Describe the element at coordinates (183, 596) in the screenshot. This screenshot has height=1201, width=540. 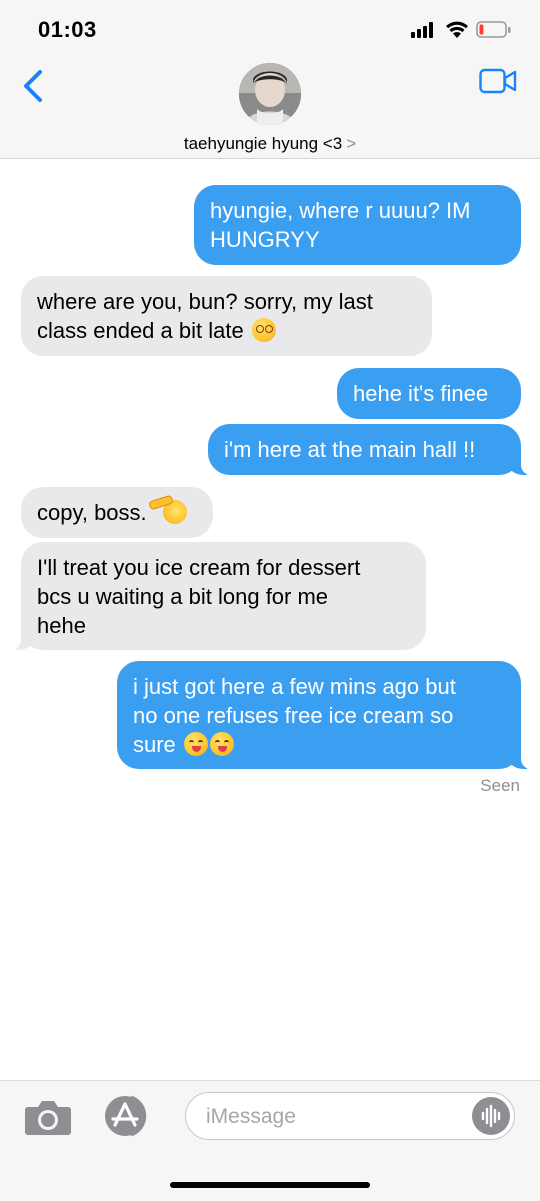
I see `message-line: bcs u waiting a bit long for me` at that location.